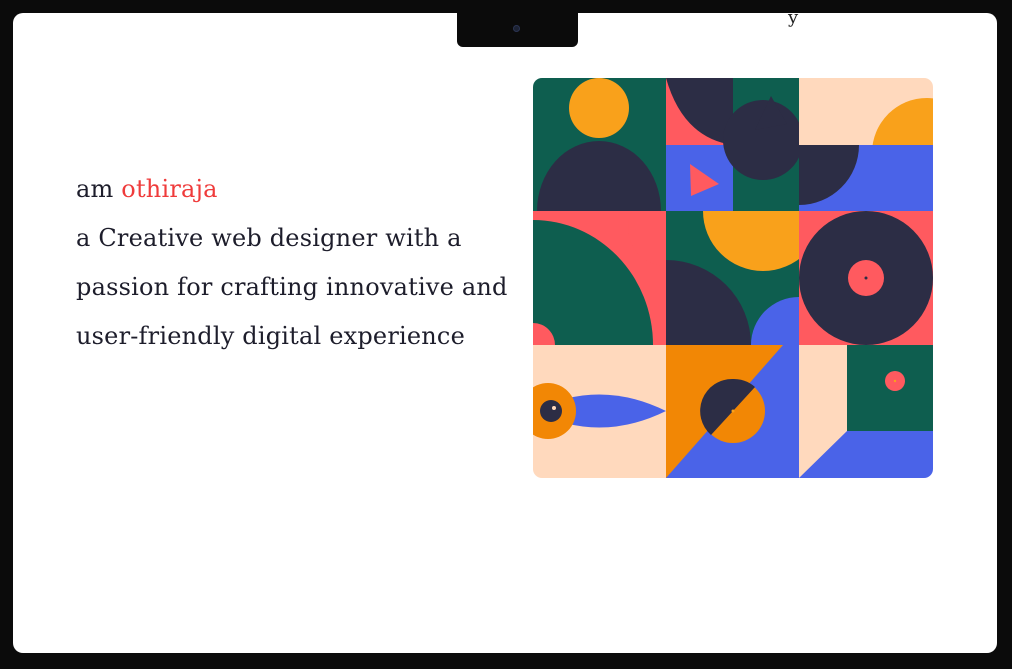 The image size is (1012, 669). I want to click on author-name: othiraja, so click(169, 189).